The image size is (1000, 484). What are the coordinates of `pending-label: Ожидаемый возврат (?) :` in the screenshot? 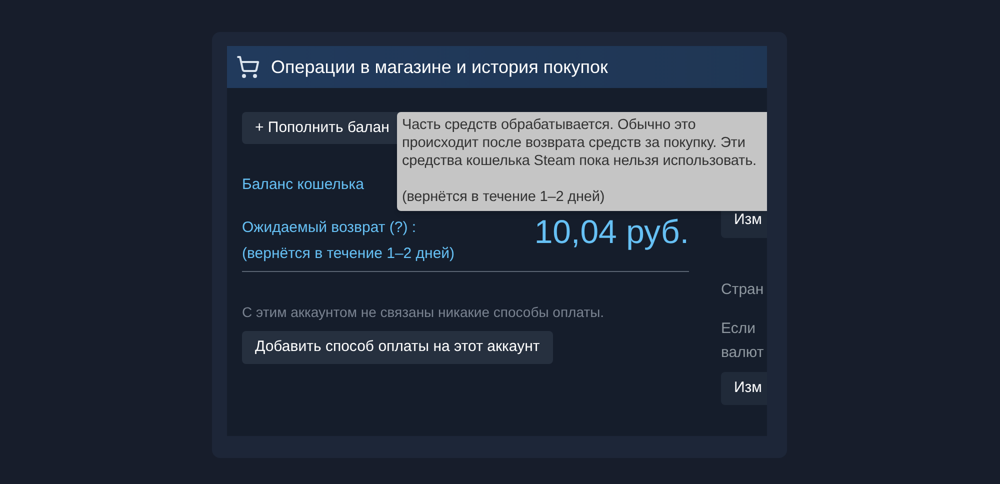 It's located at (330, 228).